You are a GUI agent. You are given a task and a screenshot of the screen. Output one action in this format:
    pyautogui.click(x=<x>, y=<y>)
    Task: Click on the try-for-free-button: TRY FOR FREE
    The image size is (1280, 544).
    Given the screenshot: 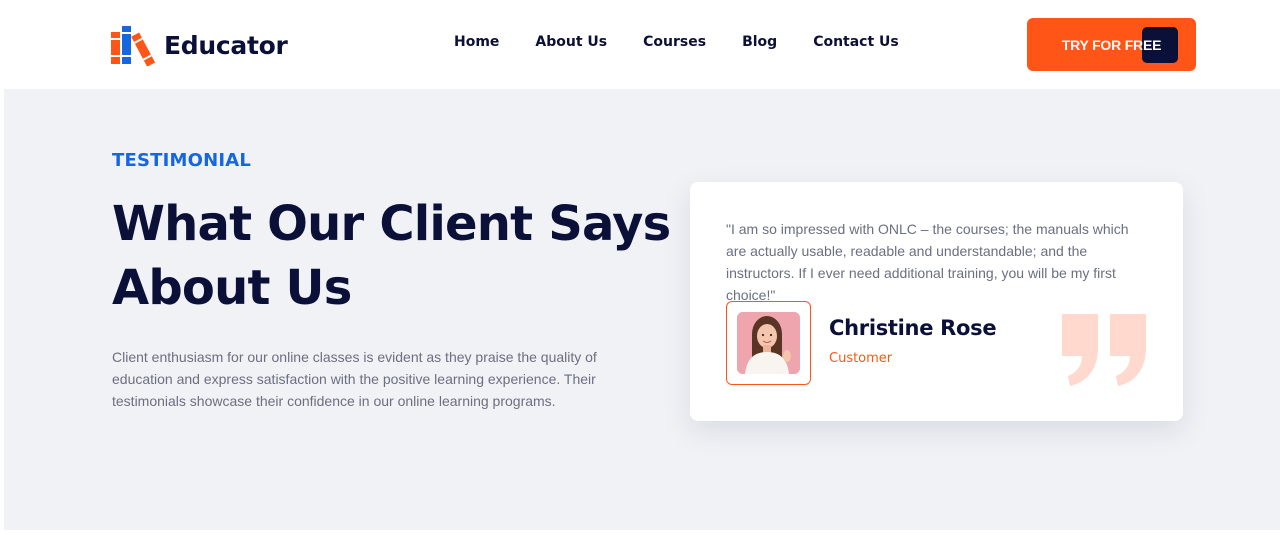 What is the action you would take?
    pyautogui.click(x=1111, y=44)
    